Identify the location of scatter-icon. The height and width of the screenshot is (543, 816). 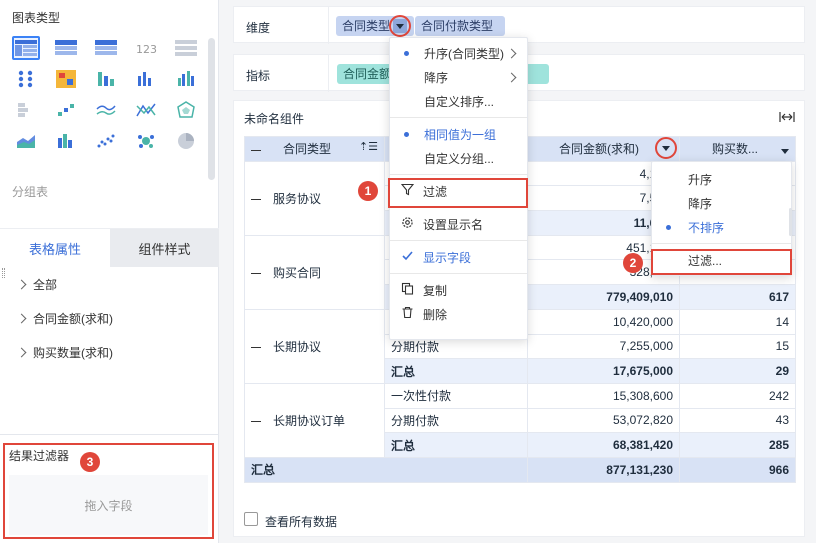
(106, 141).